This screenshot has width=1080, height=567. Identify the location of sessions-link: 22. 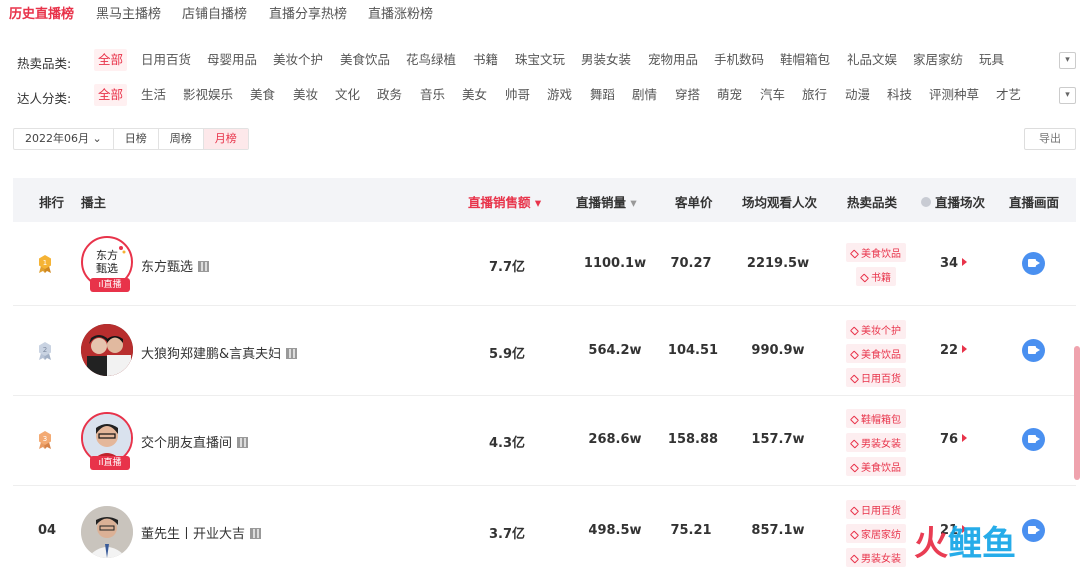
(954, 350).